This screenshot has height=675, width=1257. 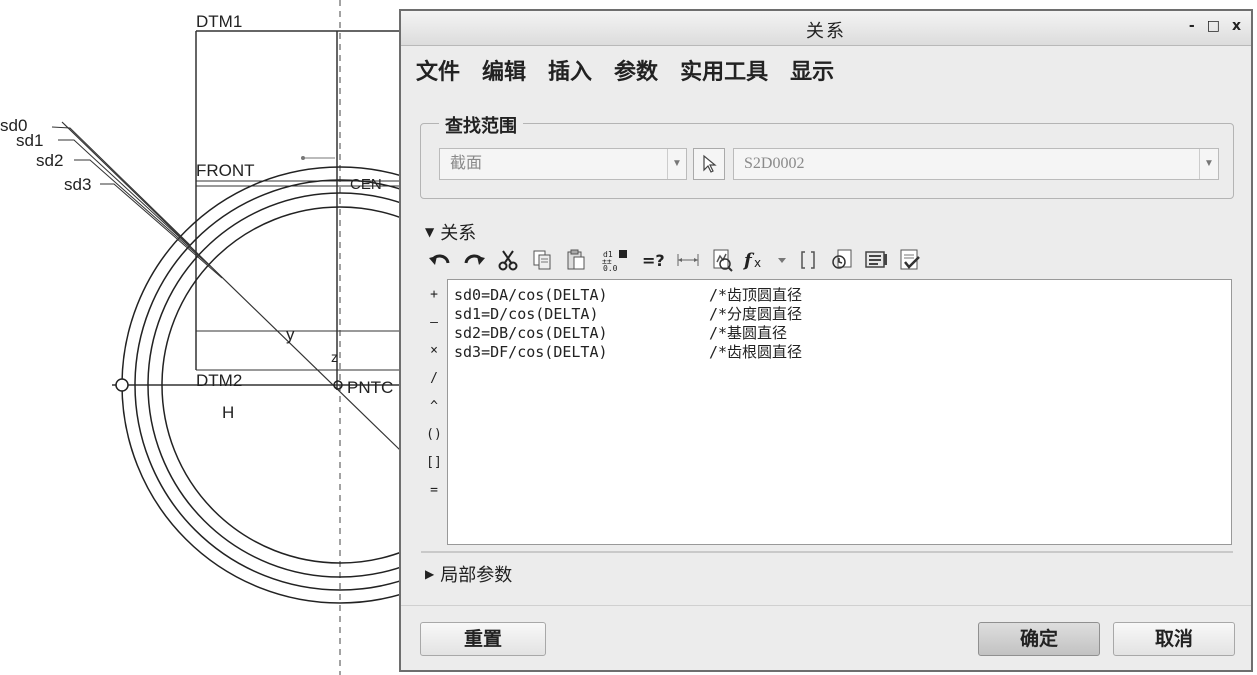 I want to click on relation-comment: /*齿根圆直径, so click(x=756, y=352).